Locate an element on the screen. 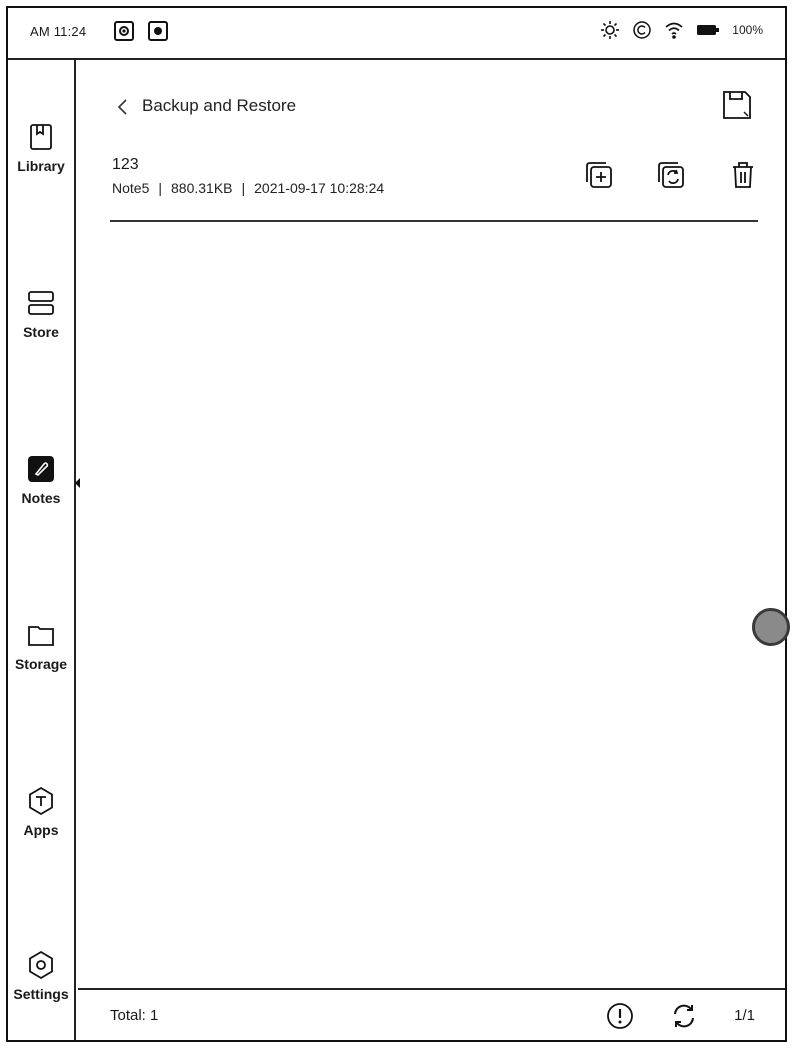  backup-name: 123 is located at coordinates (125, 164).